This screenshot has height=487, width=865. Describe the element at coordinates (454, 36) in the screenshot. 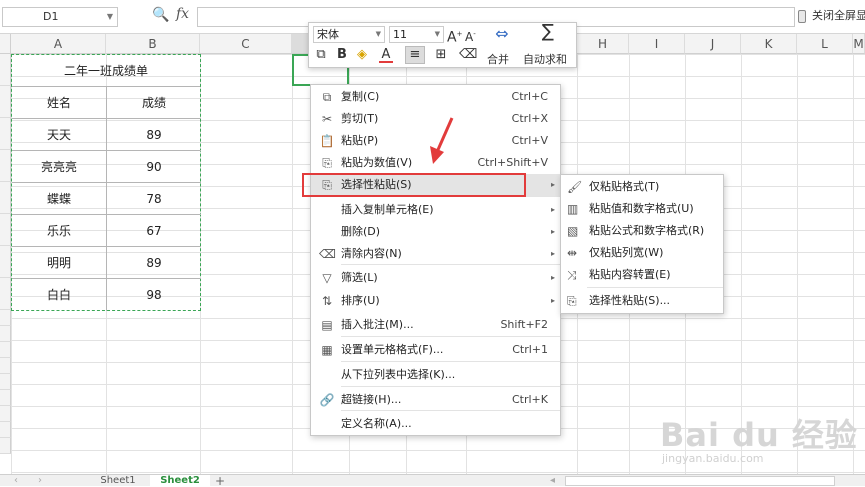

I see `increase-font-icon: A+` at that location.